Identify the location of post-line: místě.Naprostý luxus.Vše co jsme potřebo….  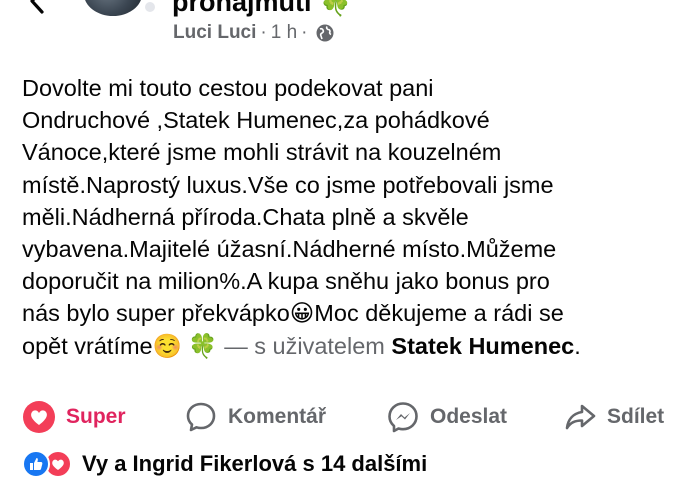
(288, 184).